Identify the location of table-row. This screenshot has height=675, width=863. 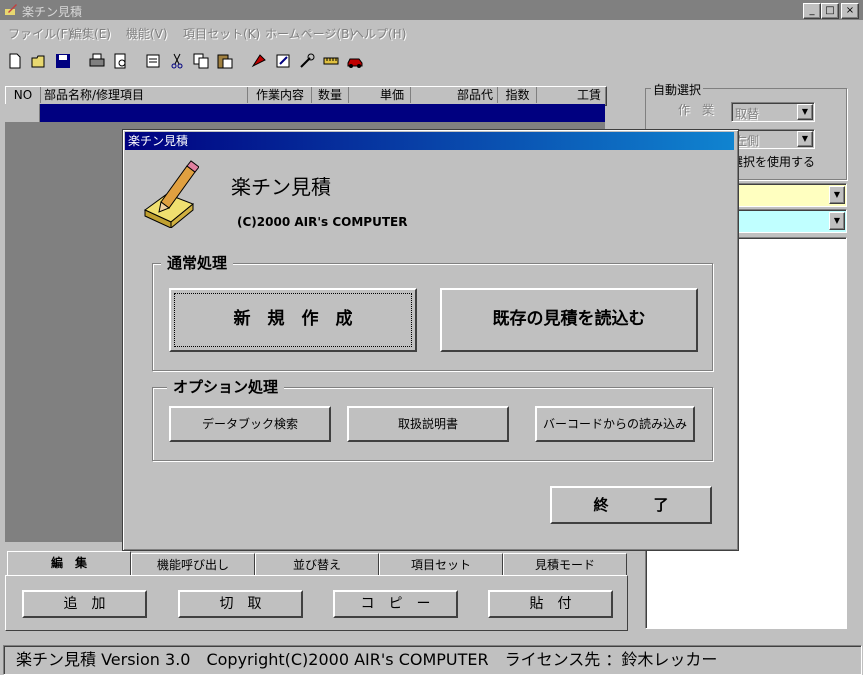
(305, 113).